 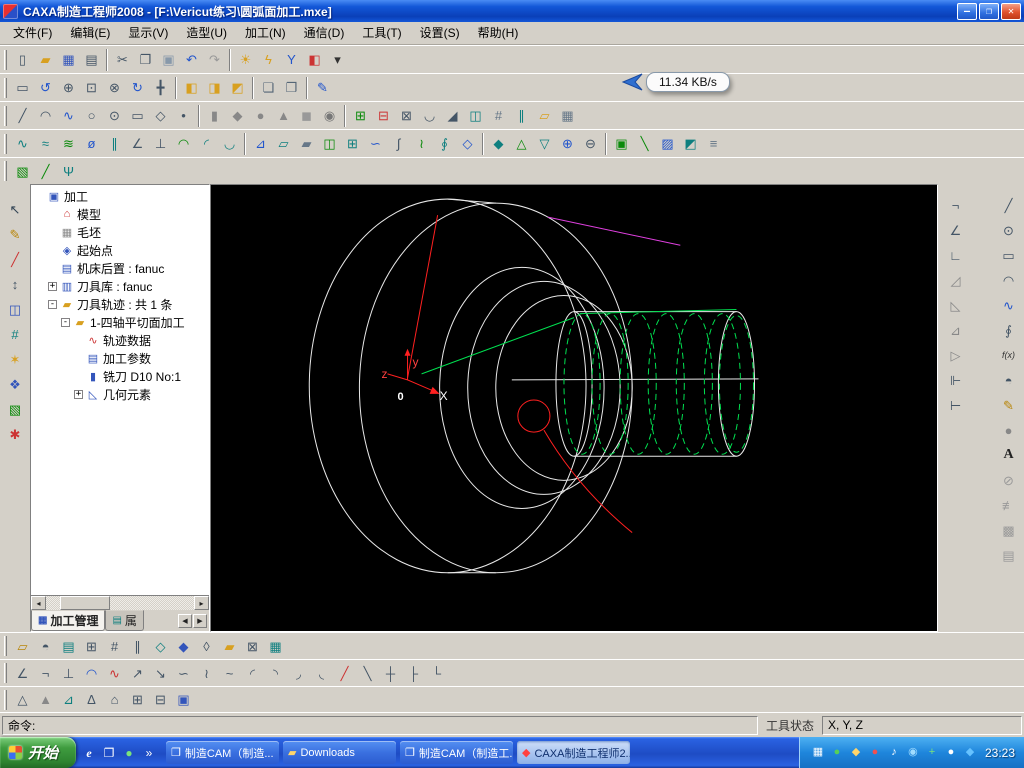 I want to click on ime-icon: ▦, so click(x=818, y=753).